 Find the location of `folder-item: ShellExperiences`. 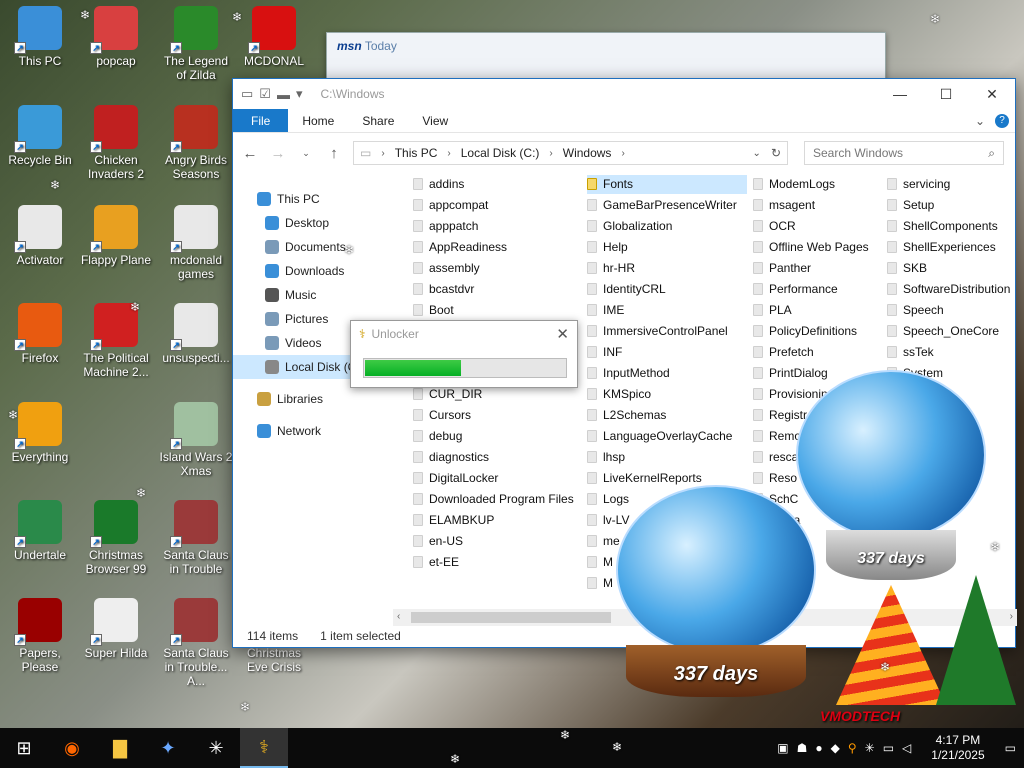

folder-item: ShellExperiences is located at coordinates (952, 246).